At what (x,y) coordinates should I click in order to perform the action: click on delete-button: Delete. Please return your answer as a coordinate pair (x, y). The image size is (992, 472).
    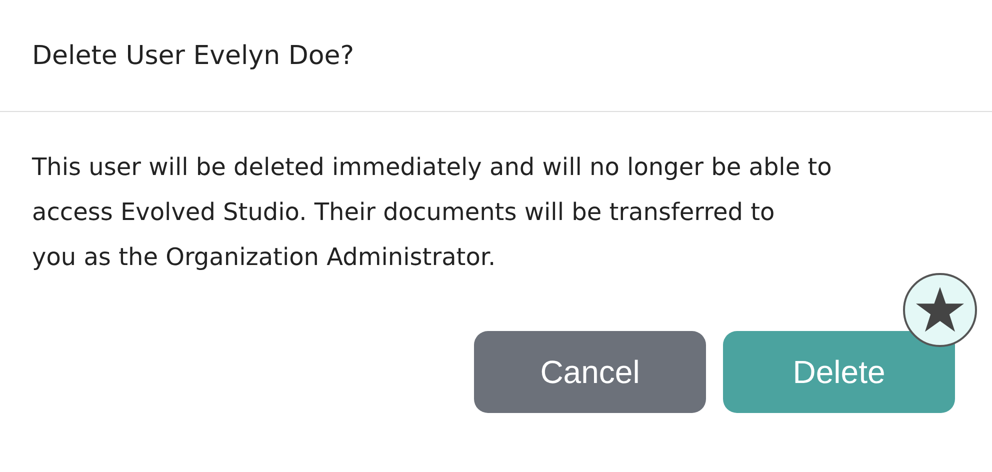
    Looking at the image, I should click on (839, 372).